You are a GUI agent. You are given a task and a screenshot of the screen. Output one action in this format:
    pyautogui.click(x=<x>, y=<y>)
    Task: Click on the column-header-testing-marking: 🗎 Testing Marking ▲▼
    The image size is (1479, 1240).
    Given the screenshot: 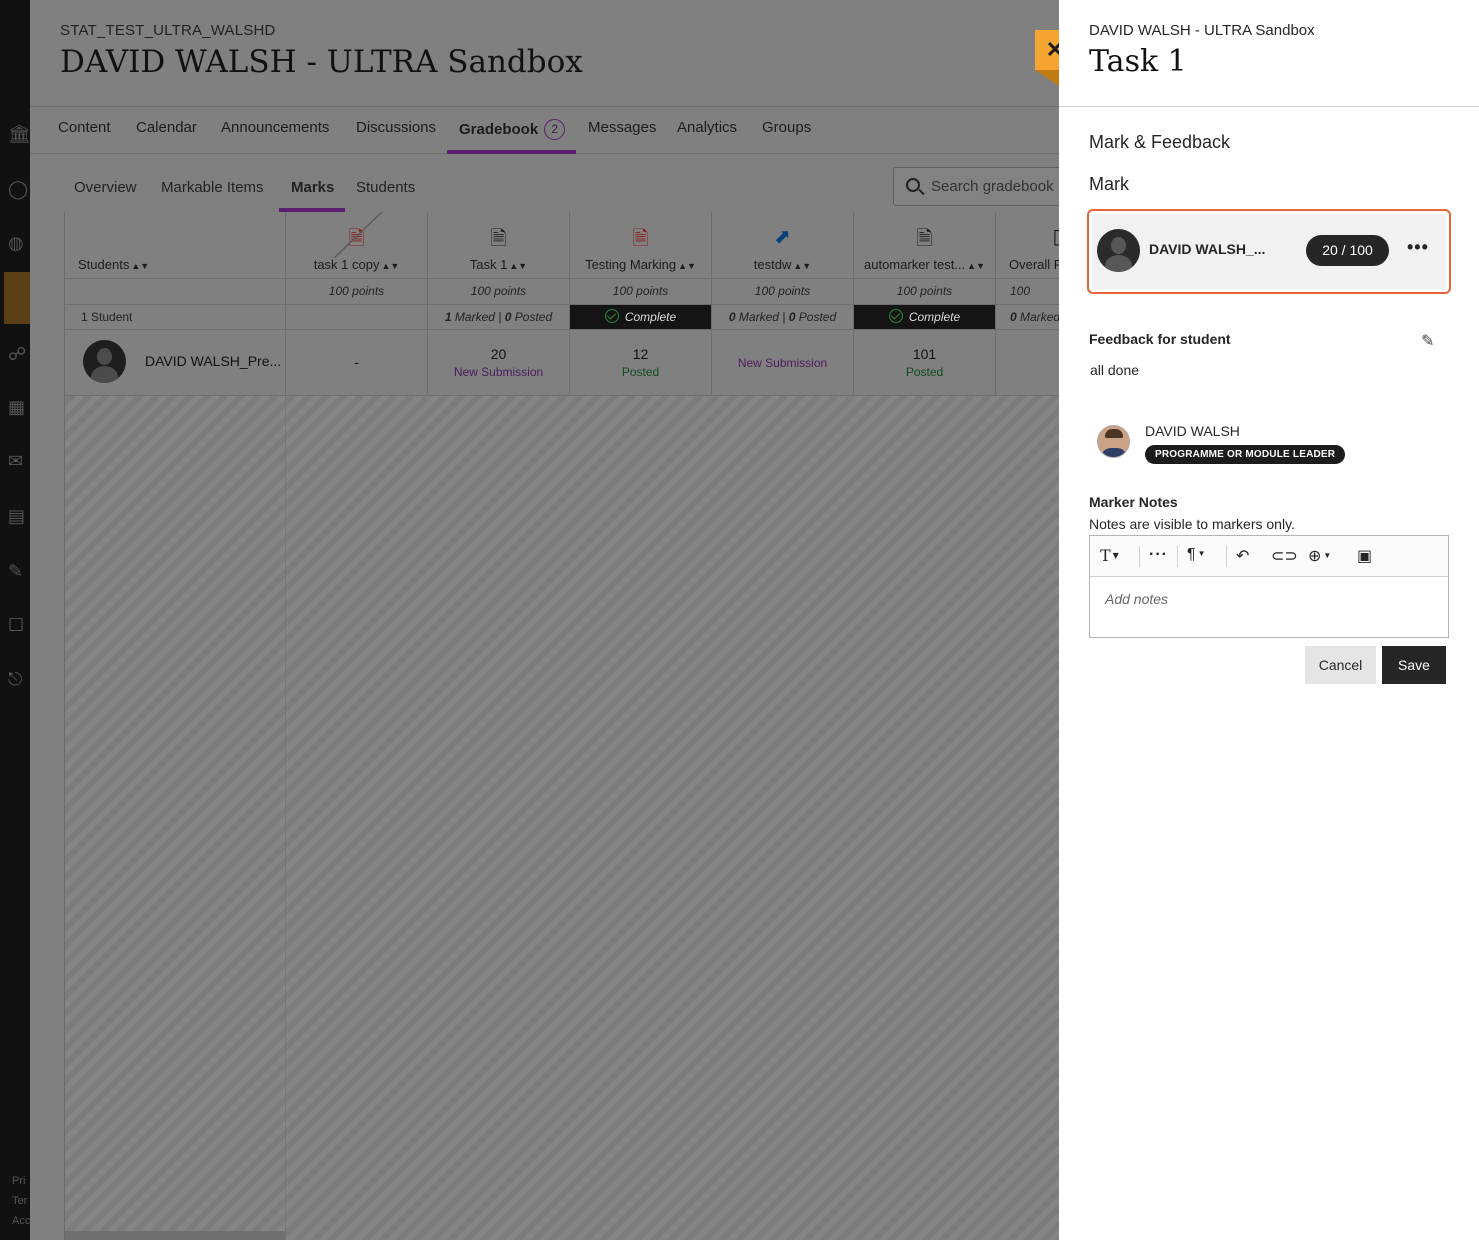 What is the action you would take?
    pyautogui.click(x=641, y=245)
    